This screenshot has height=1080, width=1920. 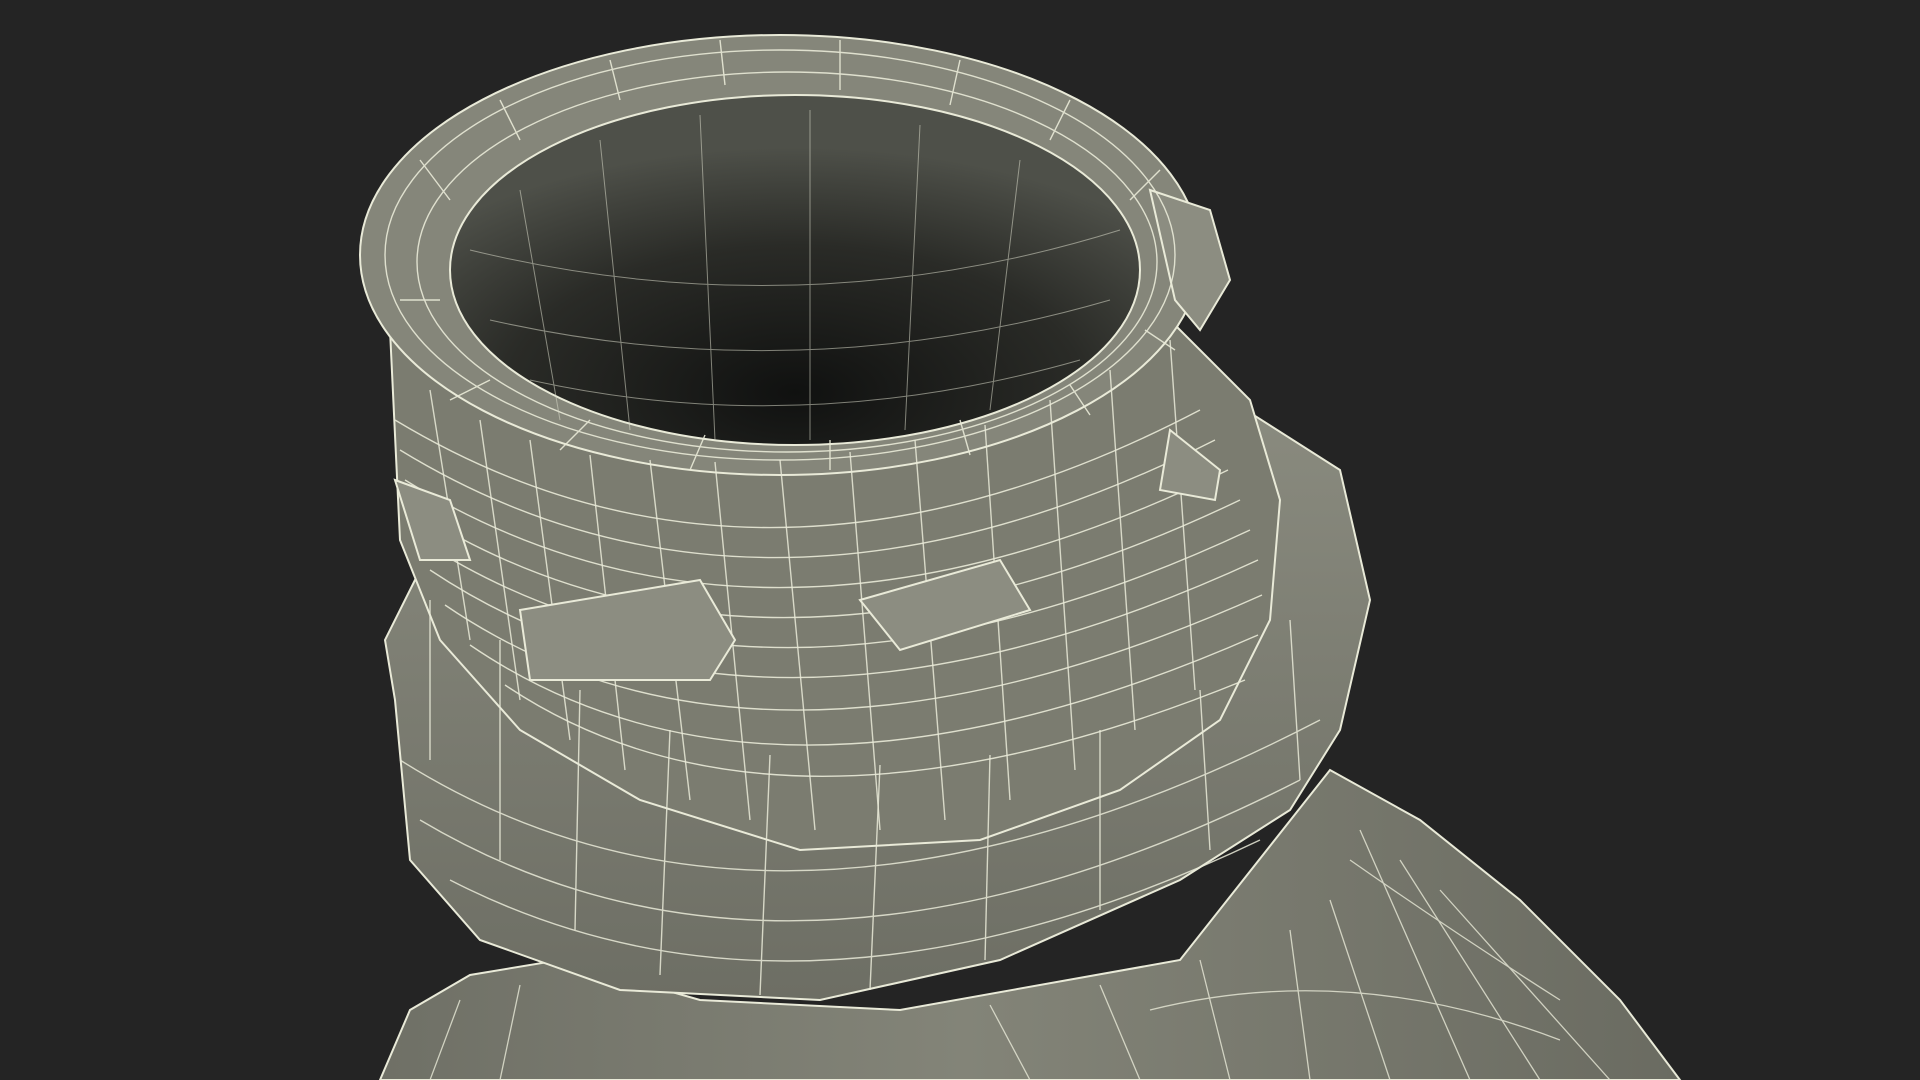 I want to click on bottle-opening, so click(x=795, y=270).